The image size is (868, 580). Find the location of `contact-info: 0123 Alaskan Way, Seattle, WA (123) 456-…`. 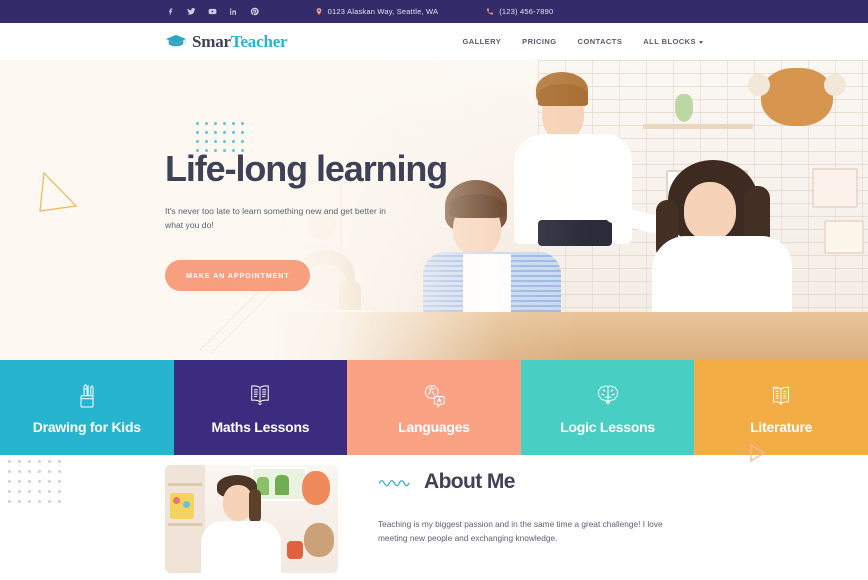

contact-info: 0123 Alaskan Way, Seattle, WA (123) 456-… is located at coordinates (434, 11).